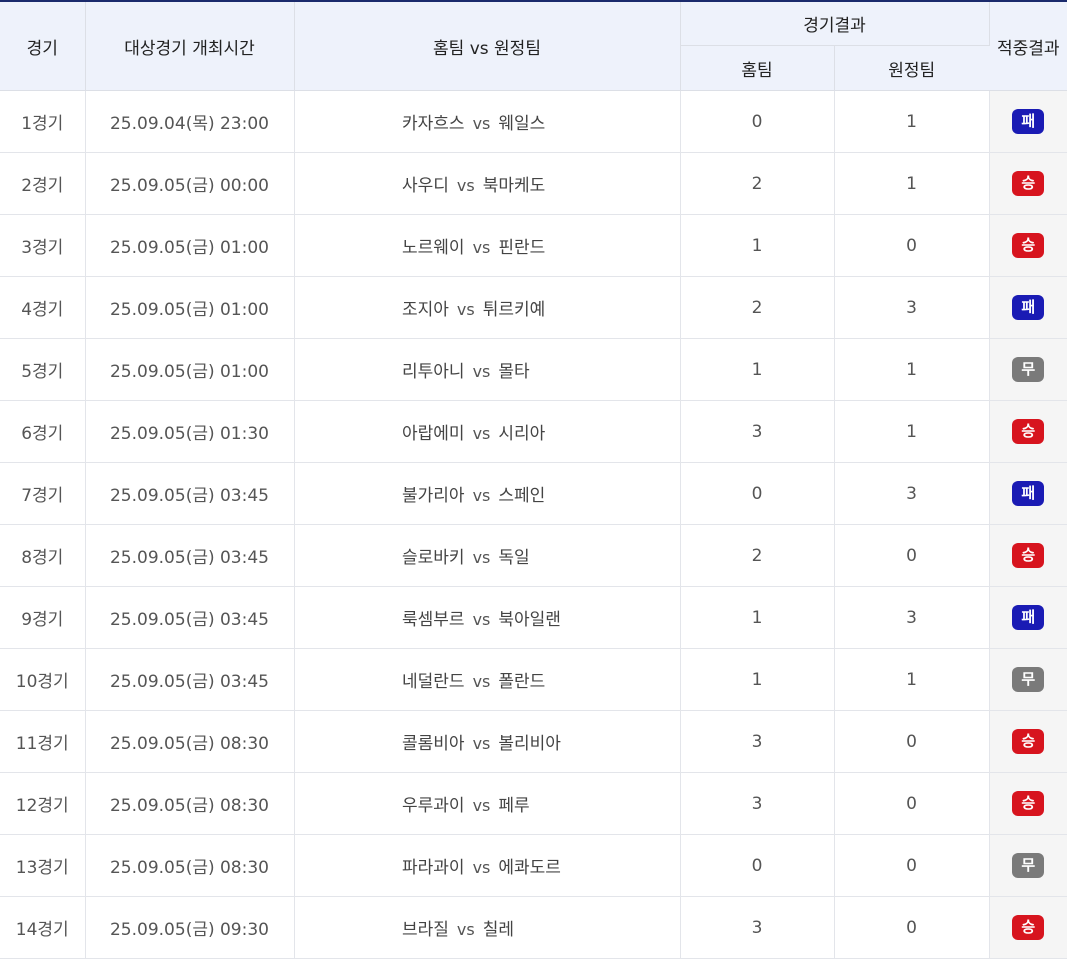 Image resolution: width=1067 pixels, height=959 pixels. What do you see at coordinates (487, 369) in the screenshot?
I see `match-teams: 리투아니 vs 몰타` at bounding box center [487, 369].